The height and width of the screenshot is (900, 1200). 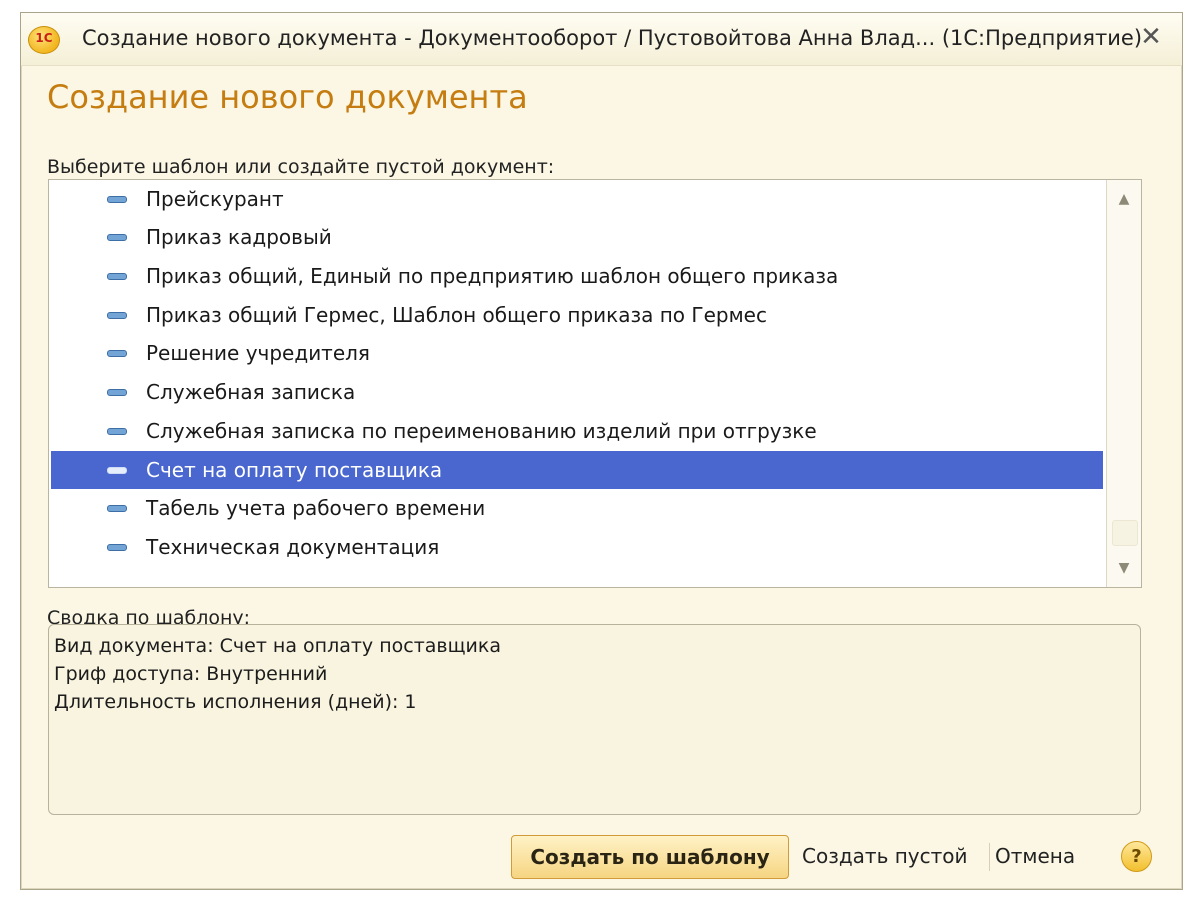 What do you see at coordinates (650, 857) in the screenshot?
I see `create-from-template-button: Создать по шаблону` at bounding box center [650, 857].